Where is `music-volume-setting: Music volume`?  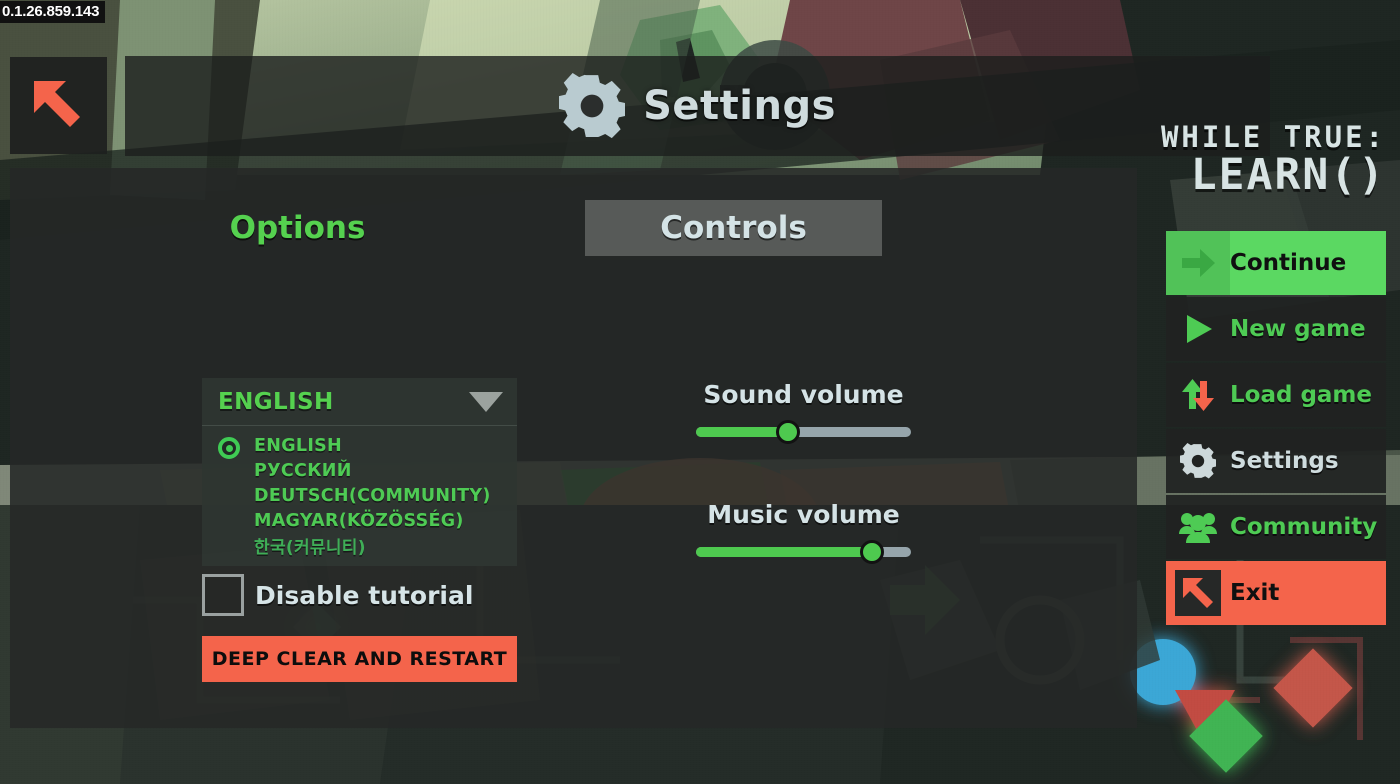
music-volume-setting: Music volume is located at coordinates (803, 532).